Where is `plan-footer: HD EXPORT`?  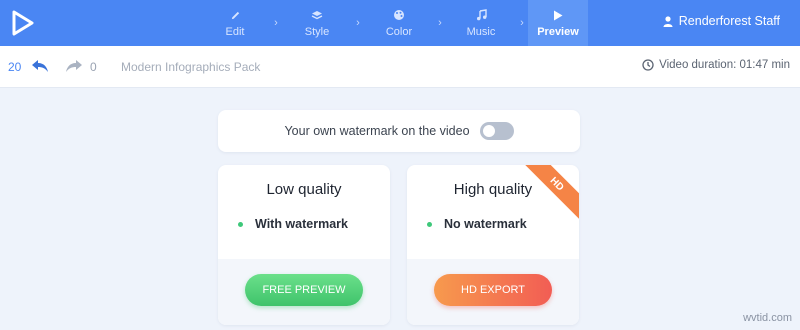
plan-footer: HD EXPORT is located at coordinates (493, 292).